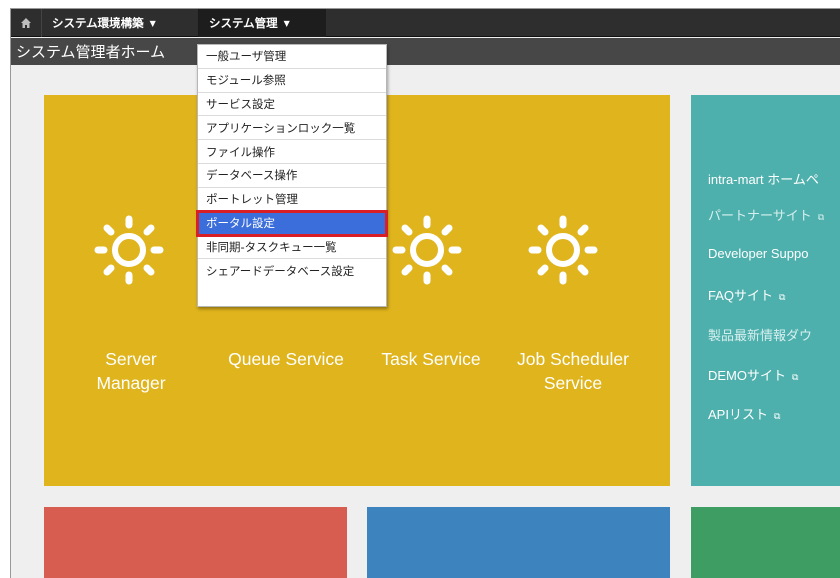 This screenshot has height=578, width=840. Describe the element at coordinates (292, 57) in the screenshot. I see `menu-item-general-user-admin: 一般ユーザ管理` at that location.